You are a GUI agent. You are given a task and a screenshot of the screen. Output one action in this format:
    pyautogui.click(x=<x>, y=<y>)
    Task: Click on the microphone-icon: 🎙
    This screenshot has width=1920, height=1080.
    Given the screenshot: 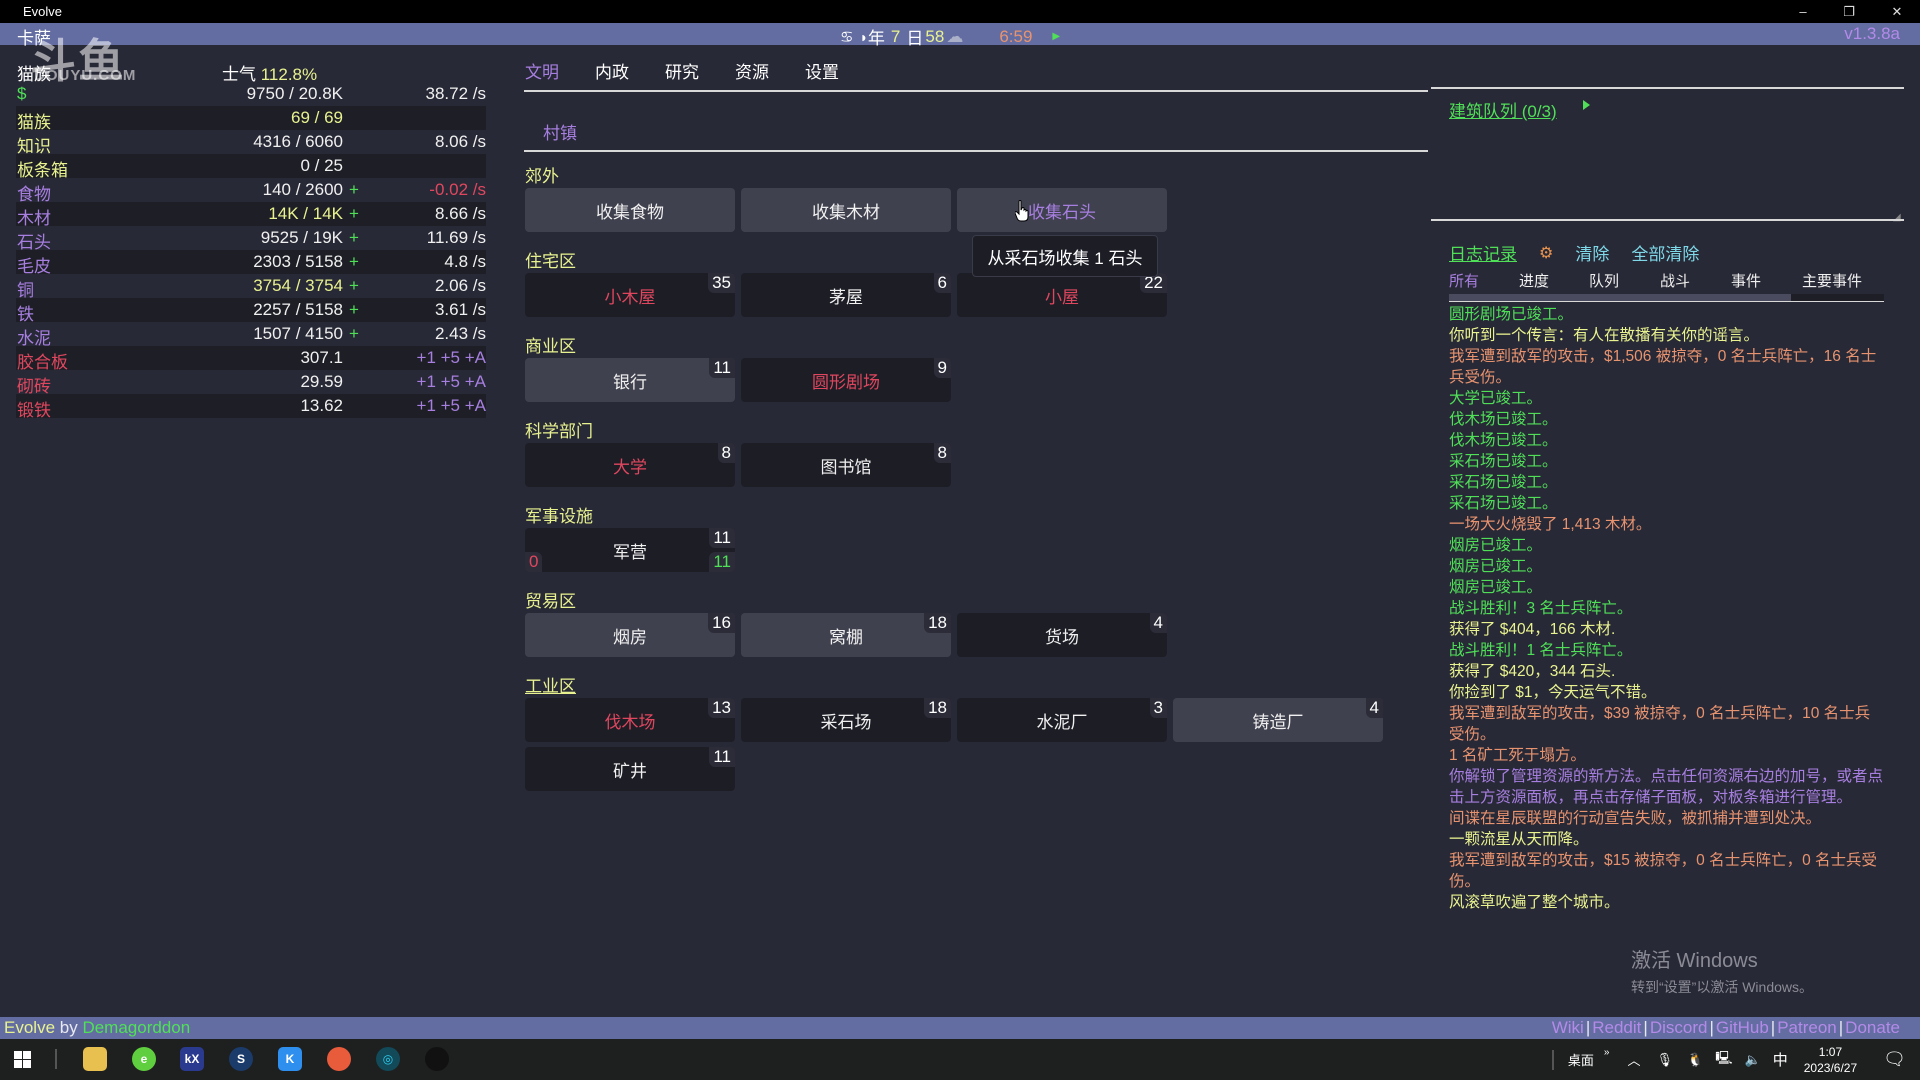 What is the action you would take?
    pyautogui.click(x=1665, y=1060)
    